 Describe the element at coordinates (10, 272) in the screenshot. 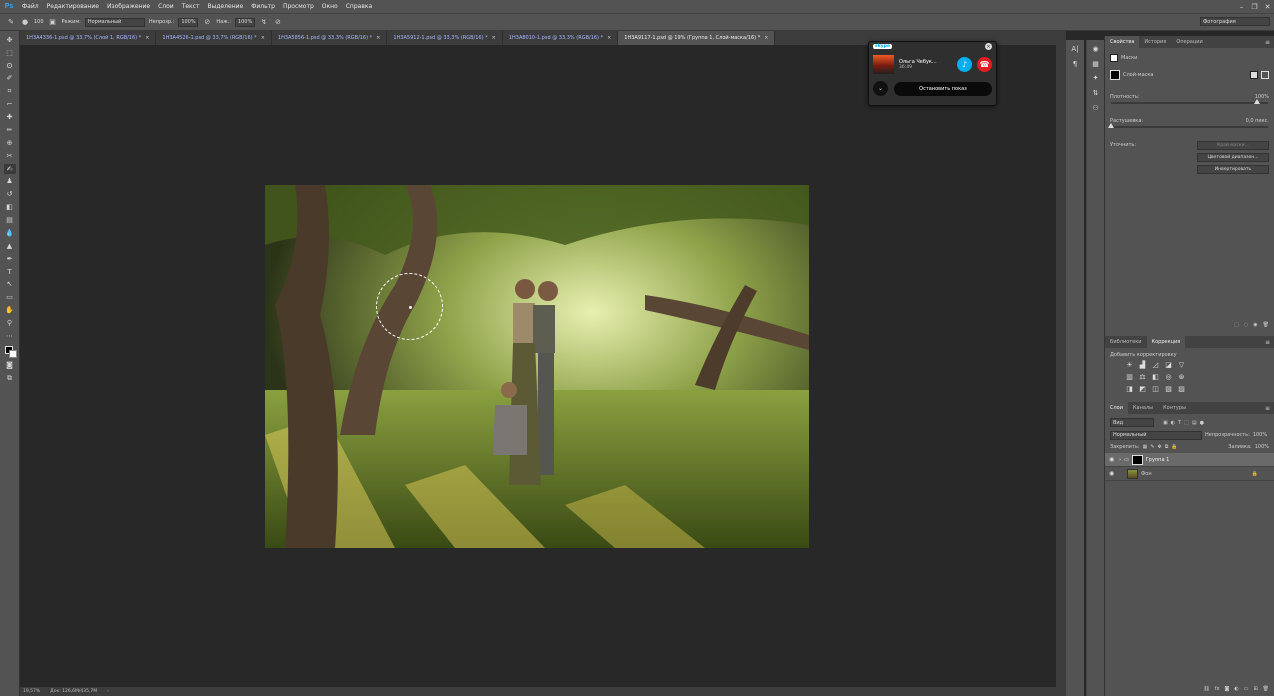

I see `type-tool-icon: T` at that location.